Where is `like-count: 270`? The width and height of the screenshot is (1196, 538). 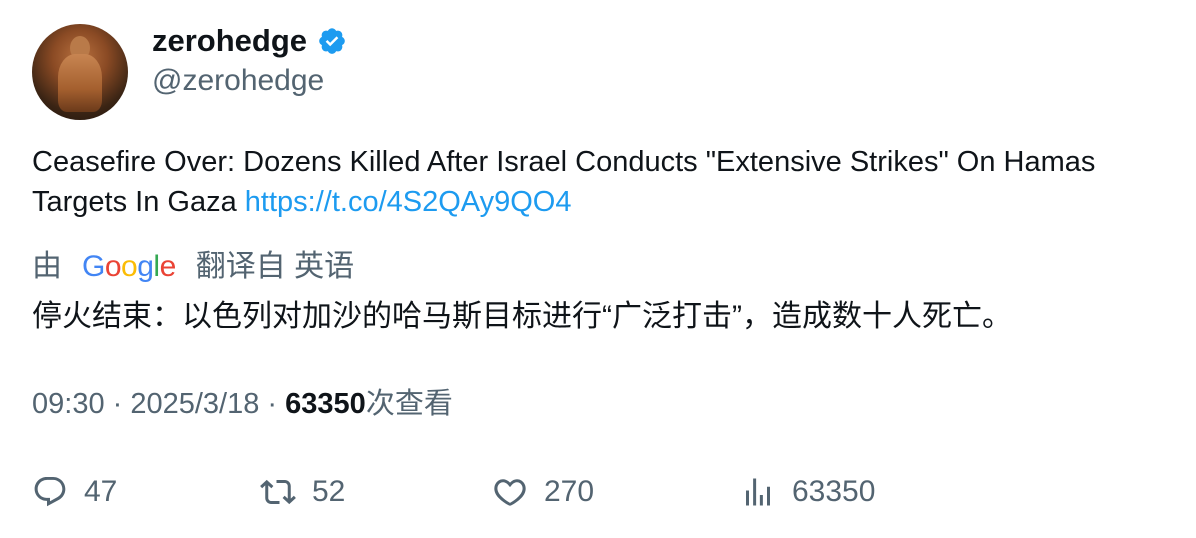 like-count: 270 is located at coordinates (569, 491).